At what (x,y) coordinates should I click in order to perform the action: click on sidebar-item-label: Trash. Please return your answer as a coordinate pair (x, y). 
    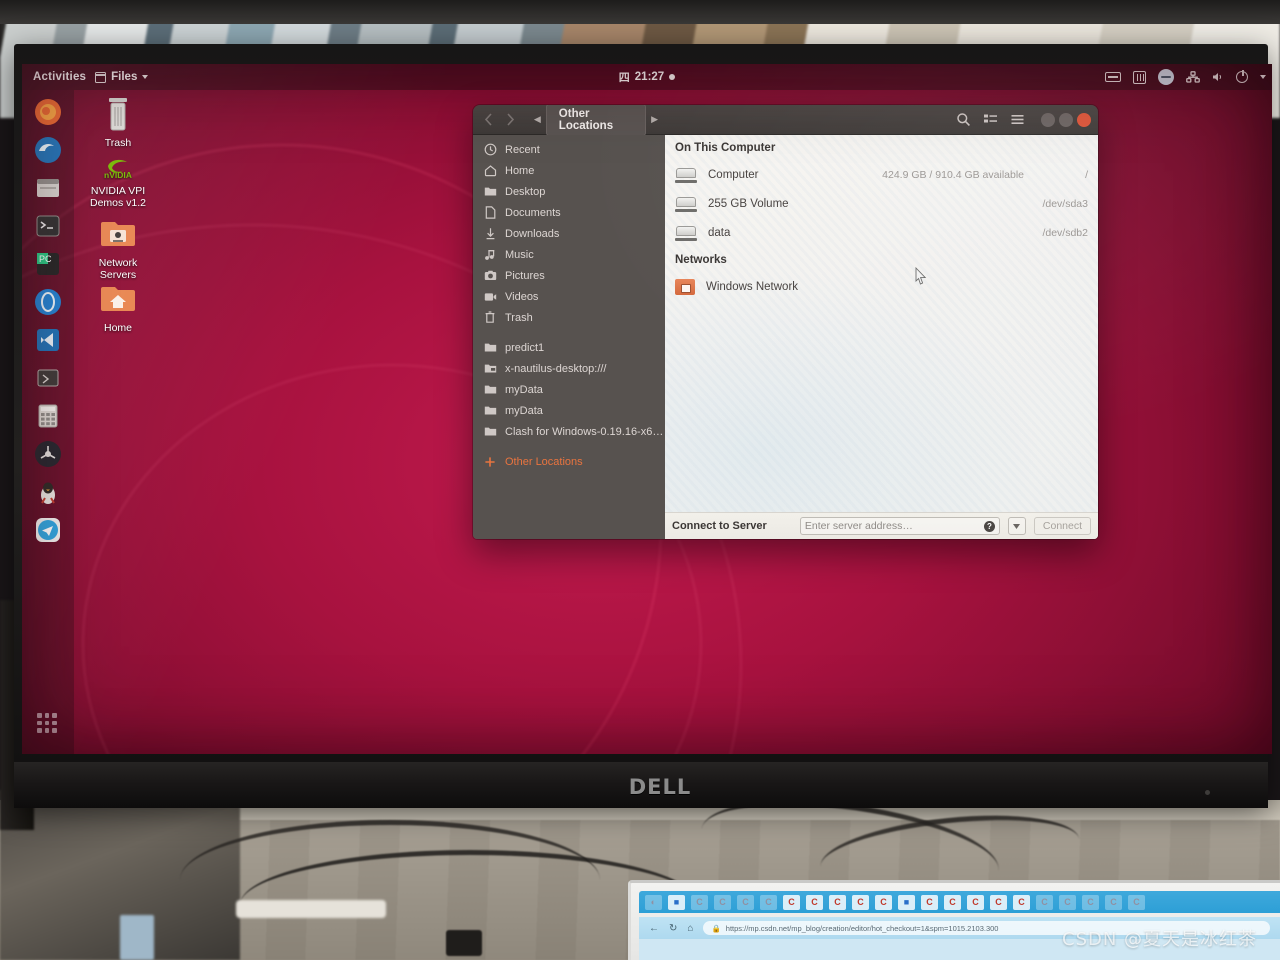
    Looking at the image, I should click on (519, 317).